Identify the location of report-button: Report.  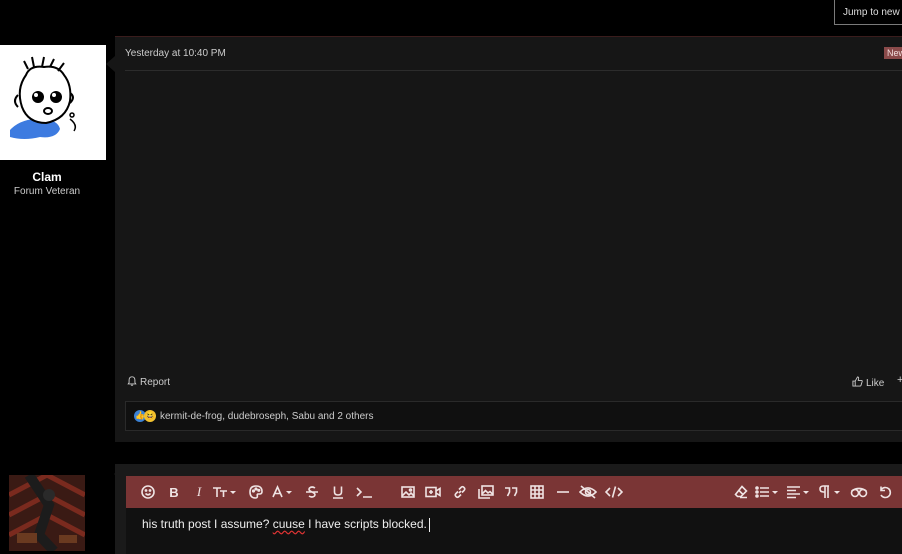
(148, 382).